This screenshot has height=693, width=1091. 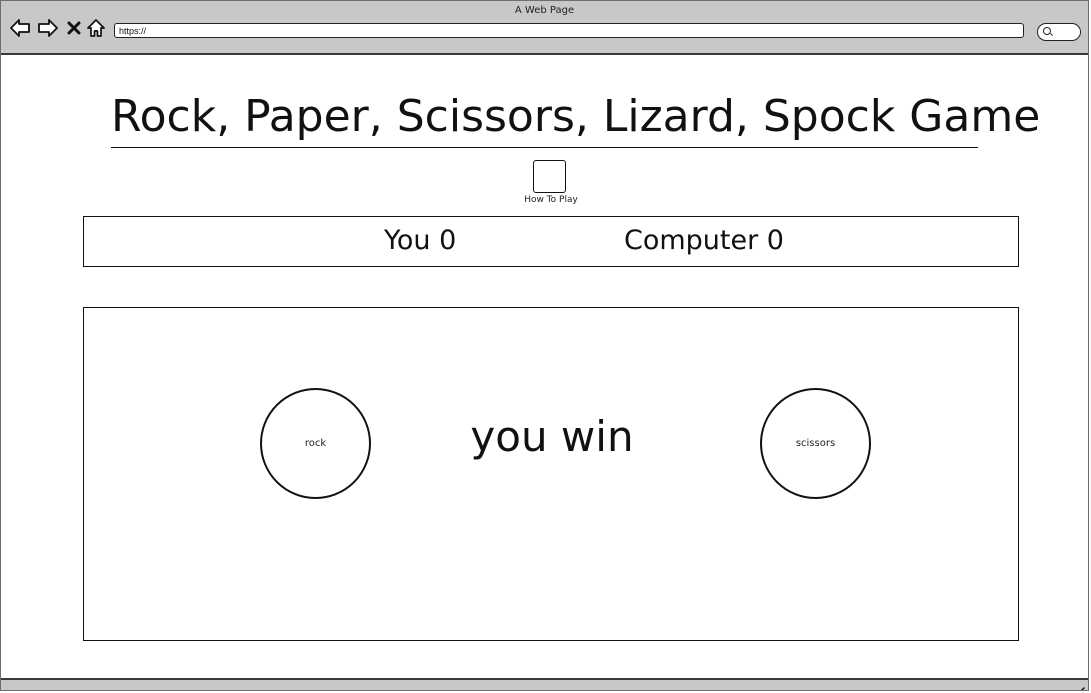 I want to click on scoreboard: You 0 Computer 0, so click(x=551, y=241).